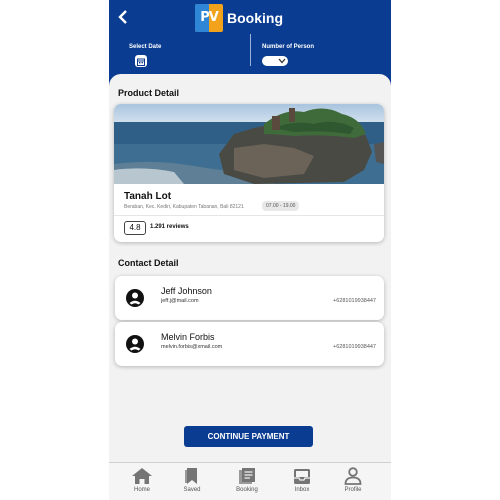 This screenshot has height=500, width=500. Describe the element at coordinates (250, 50) in the screenshot. I see `header-divider` at that location.